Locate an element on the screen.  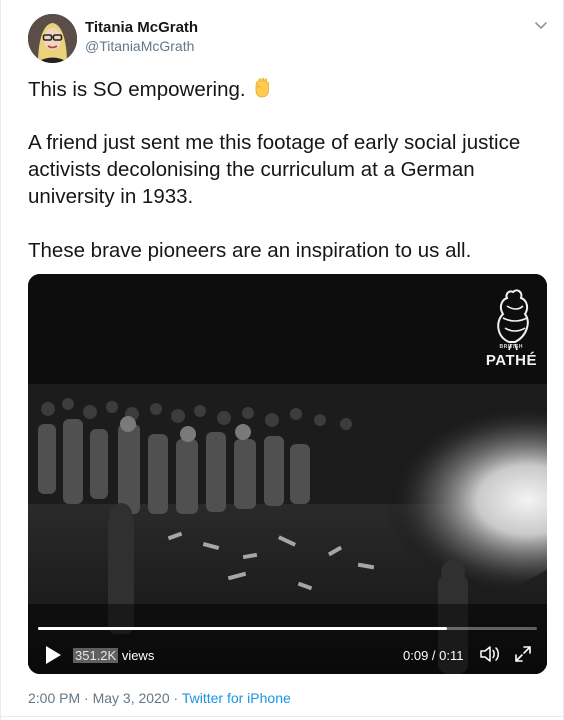
author-name: Titania McGrath is located at coordinates (141, 27).